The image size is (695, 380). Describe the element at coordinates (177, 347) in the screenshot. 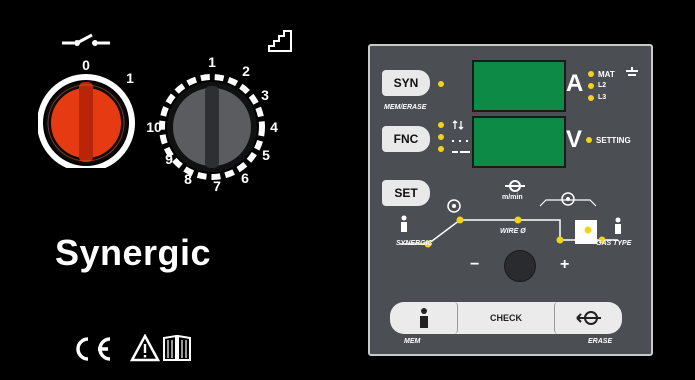

I see `manual-book-icon` at that location.